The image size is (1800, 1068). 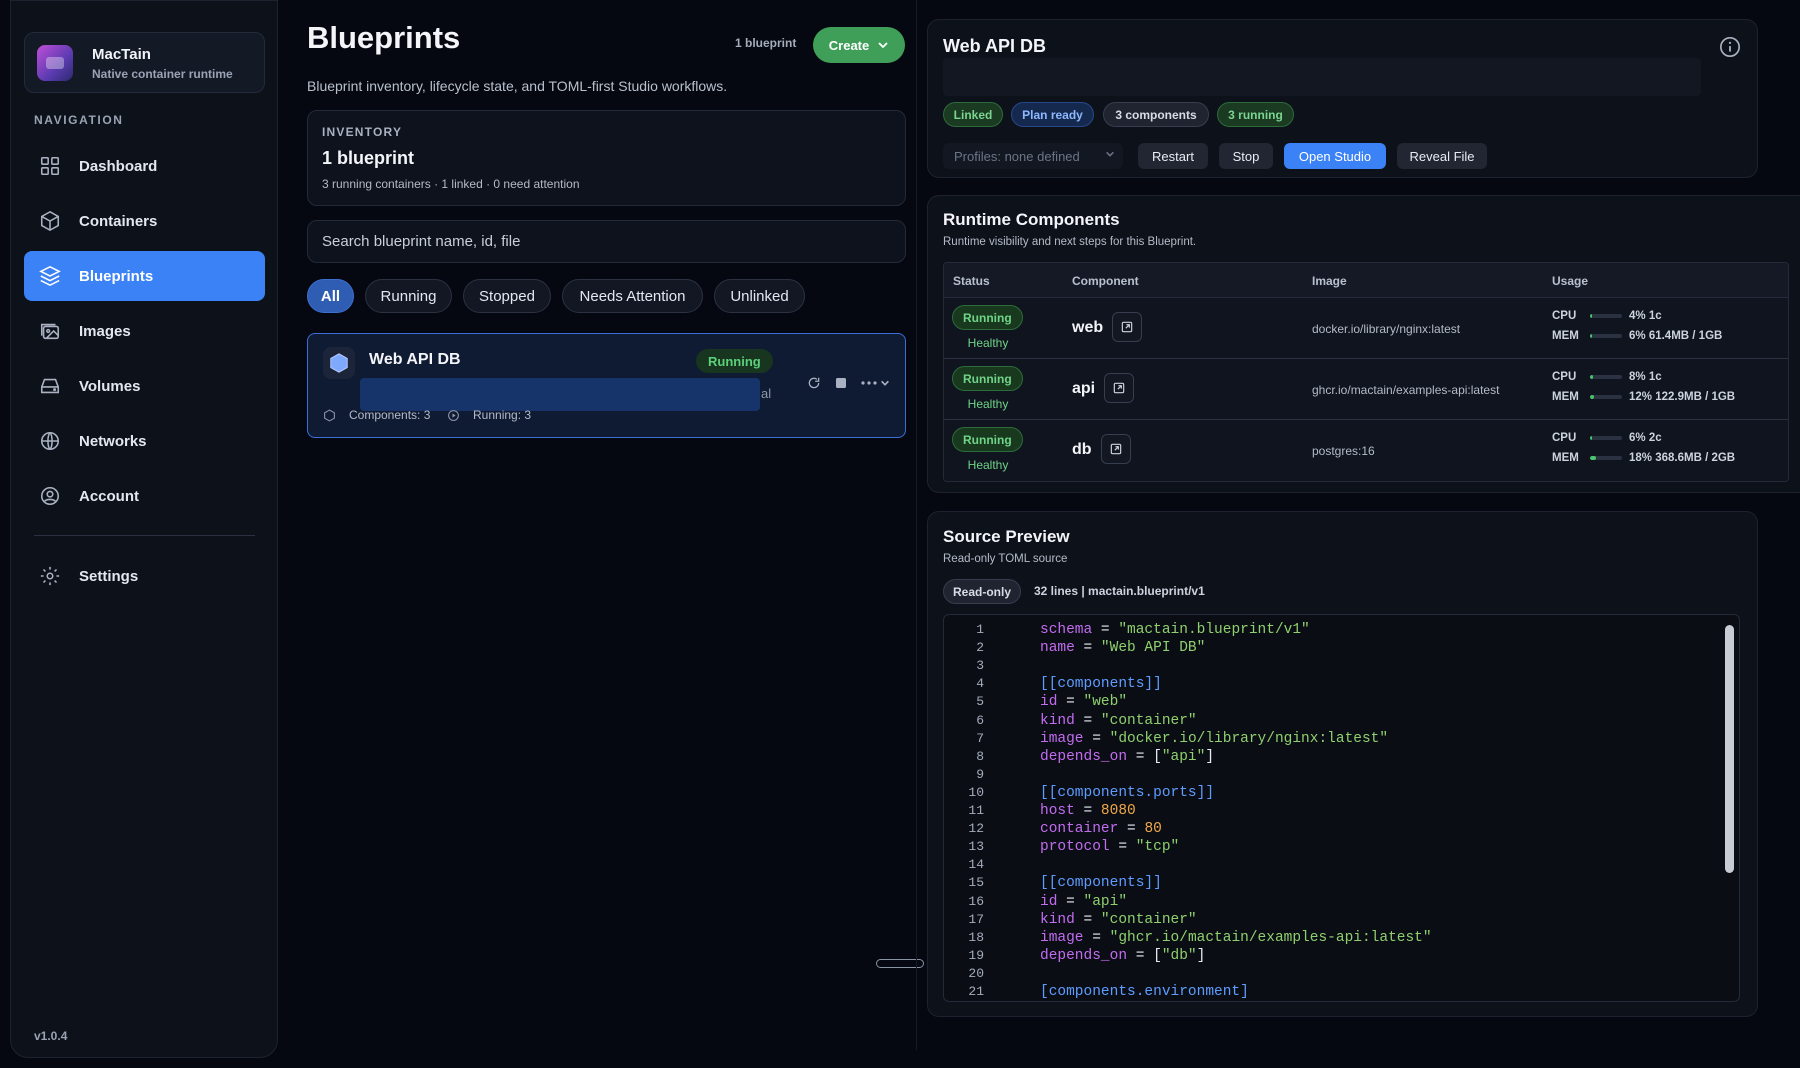 I want to click on cpu-label: CPU, so click(x=1564, y=438).